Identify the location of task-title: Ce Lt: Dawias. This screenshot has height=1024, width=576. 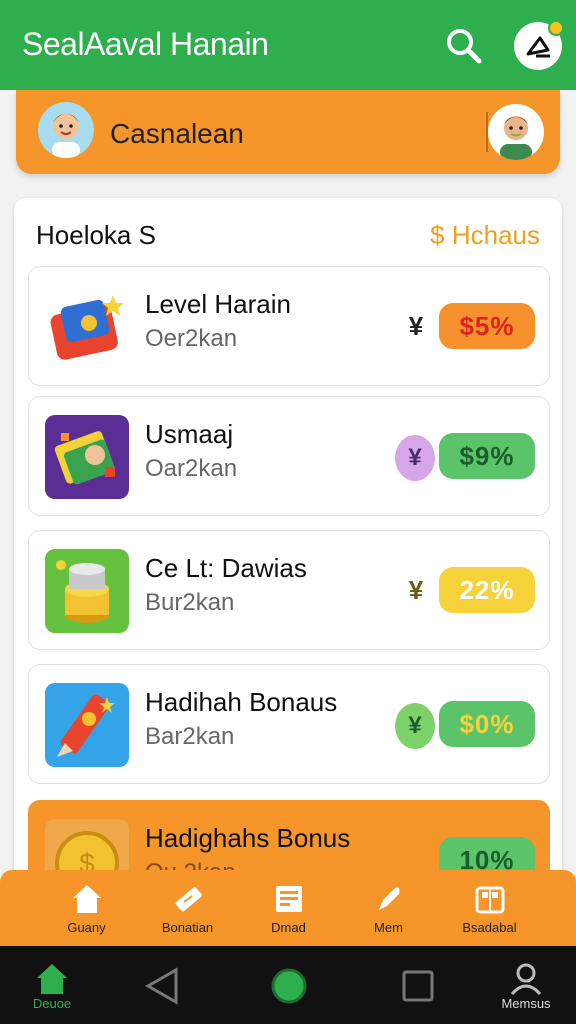
(226, 568).